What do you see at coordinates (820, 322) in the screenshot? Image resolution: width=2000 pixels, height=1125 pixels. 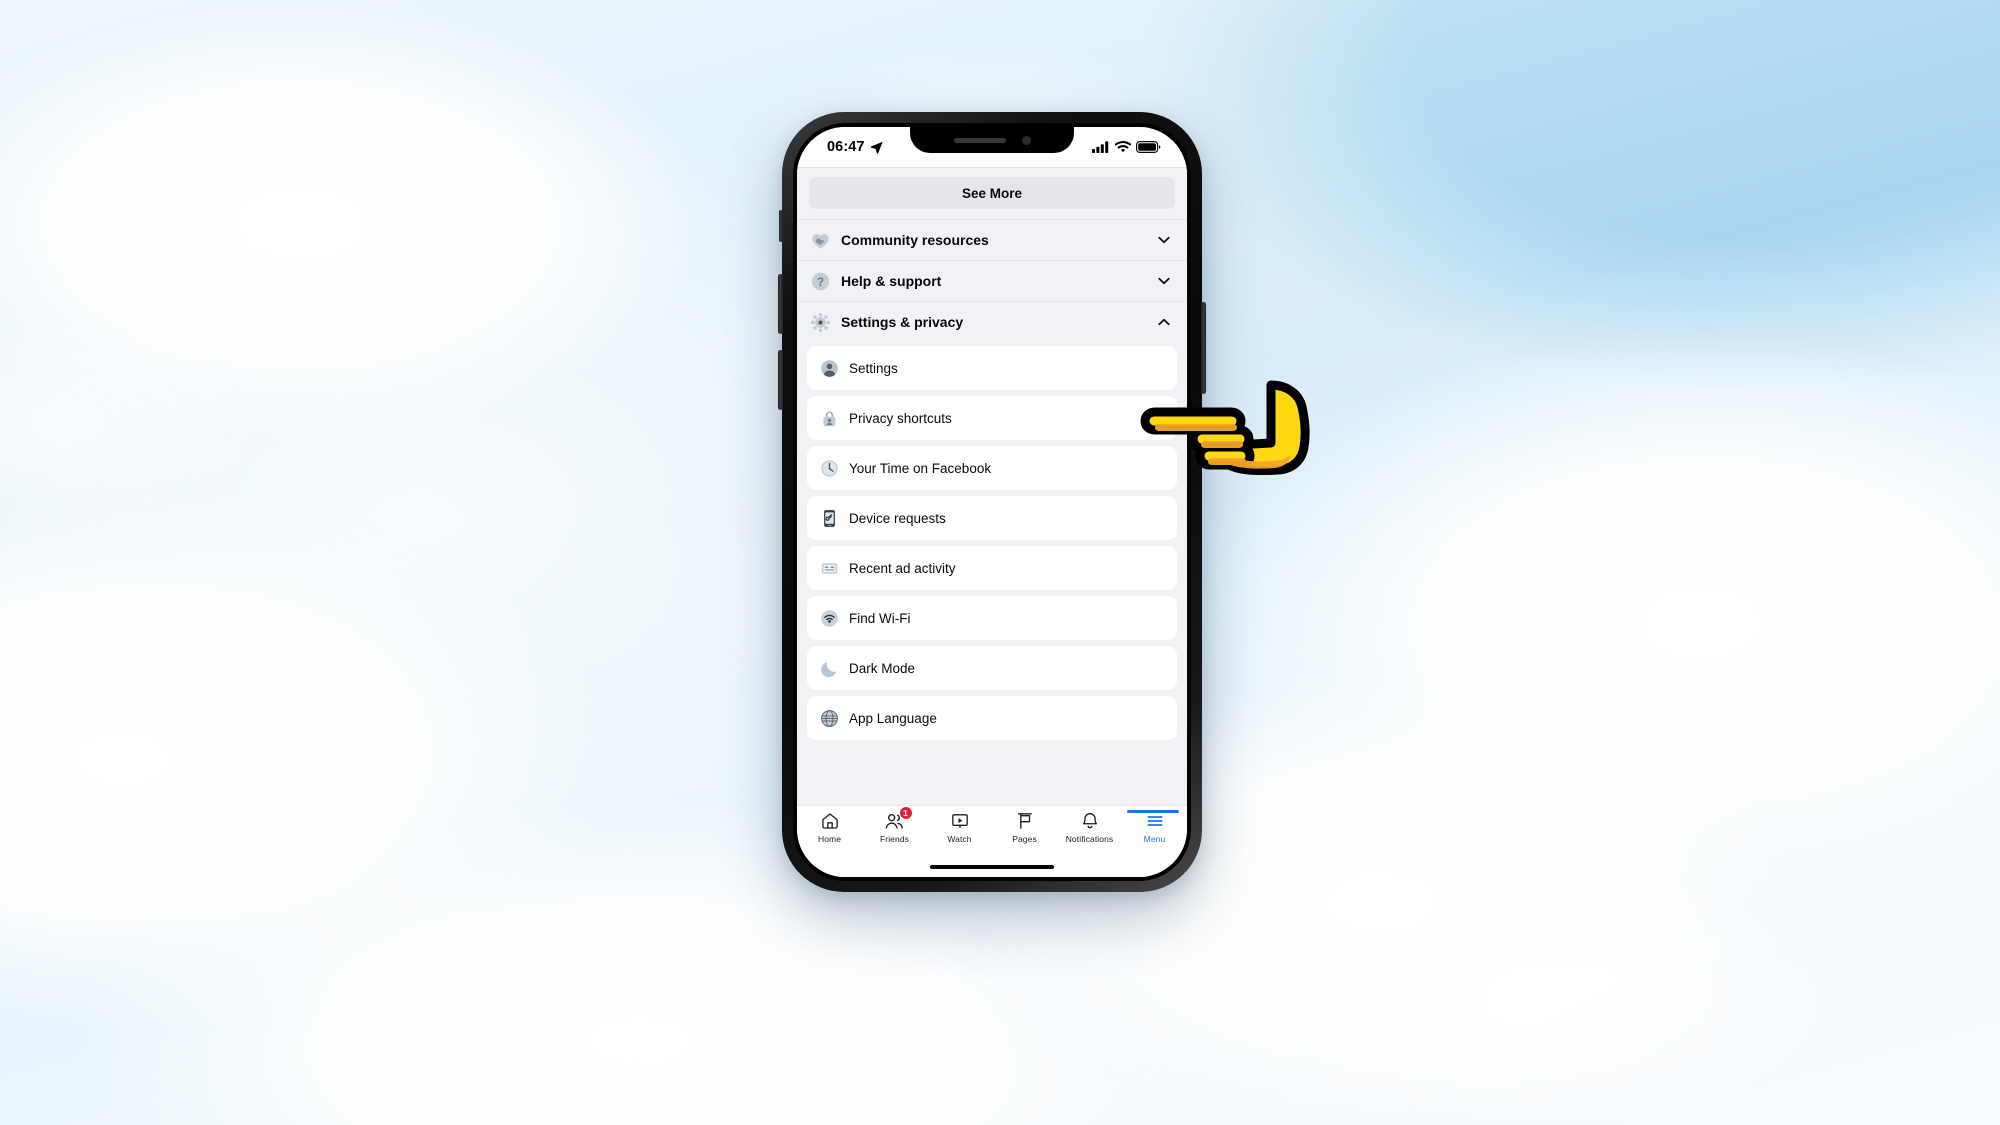 I see `gear-icon` at bounding box center [820, 322].